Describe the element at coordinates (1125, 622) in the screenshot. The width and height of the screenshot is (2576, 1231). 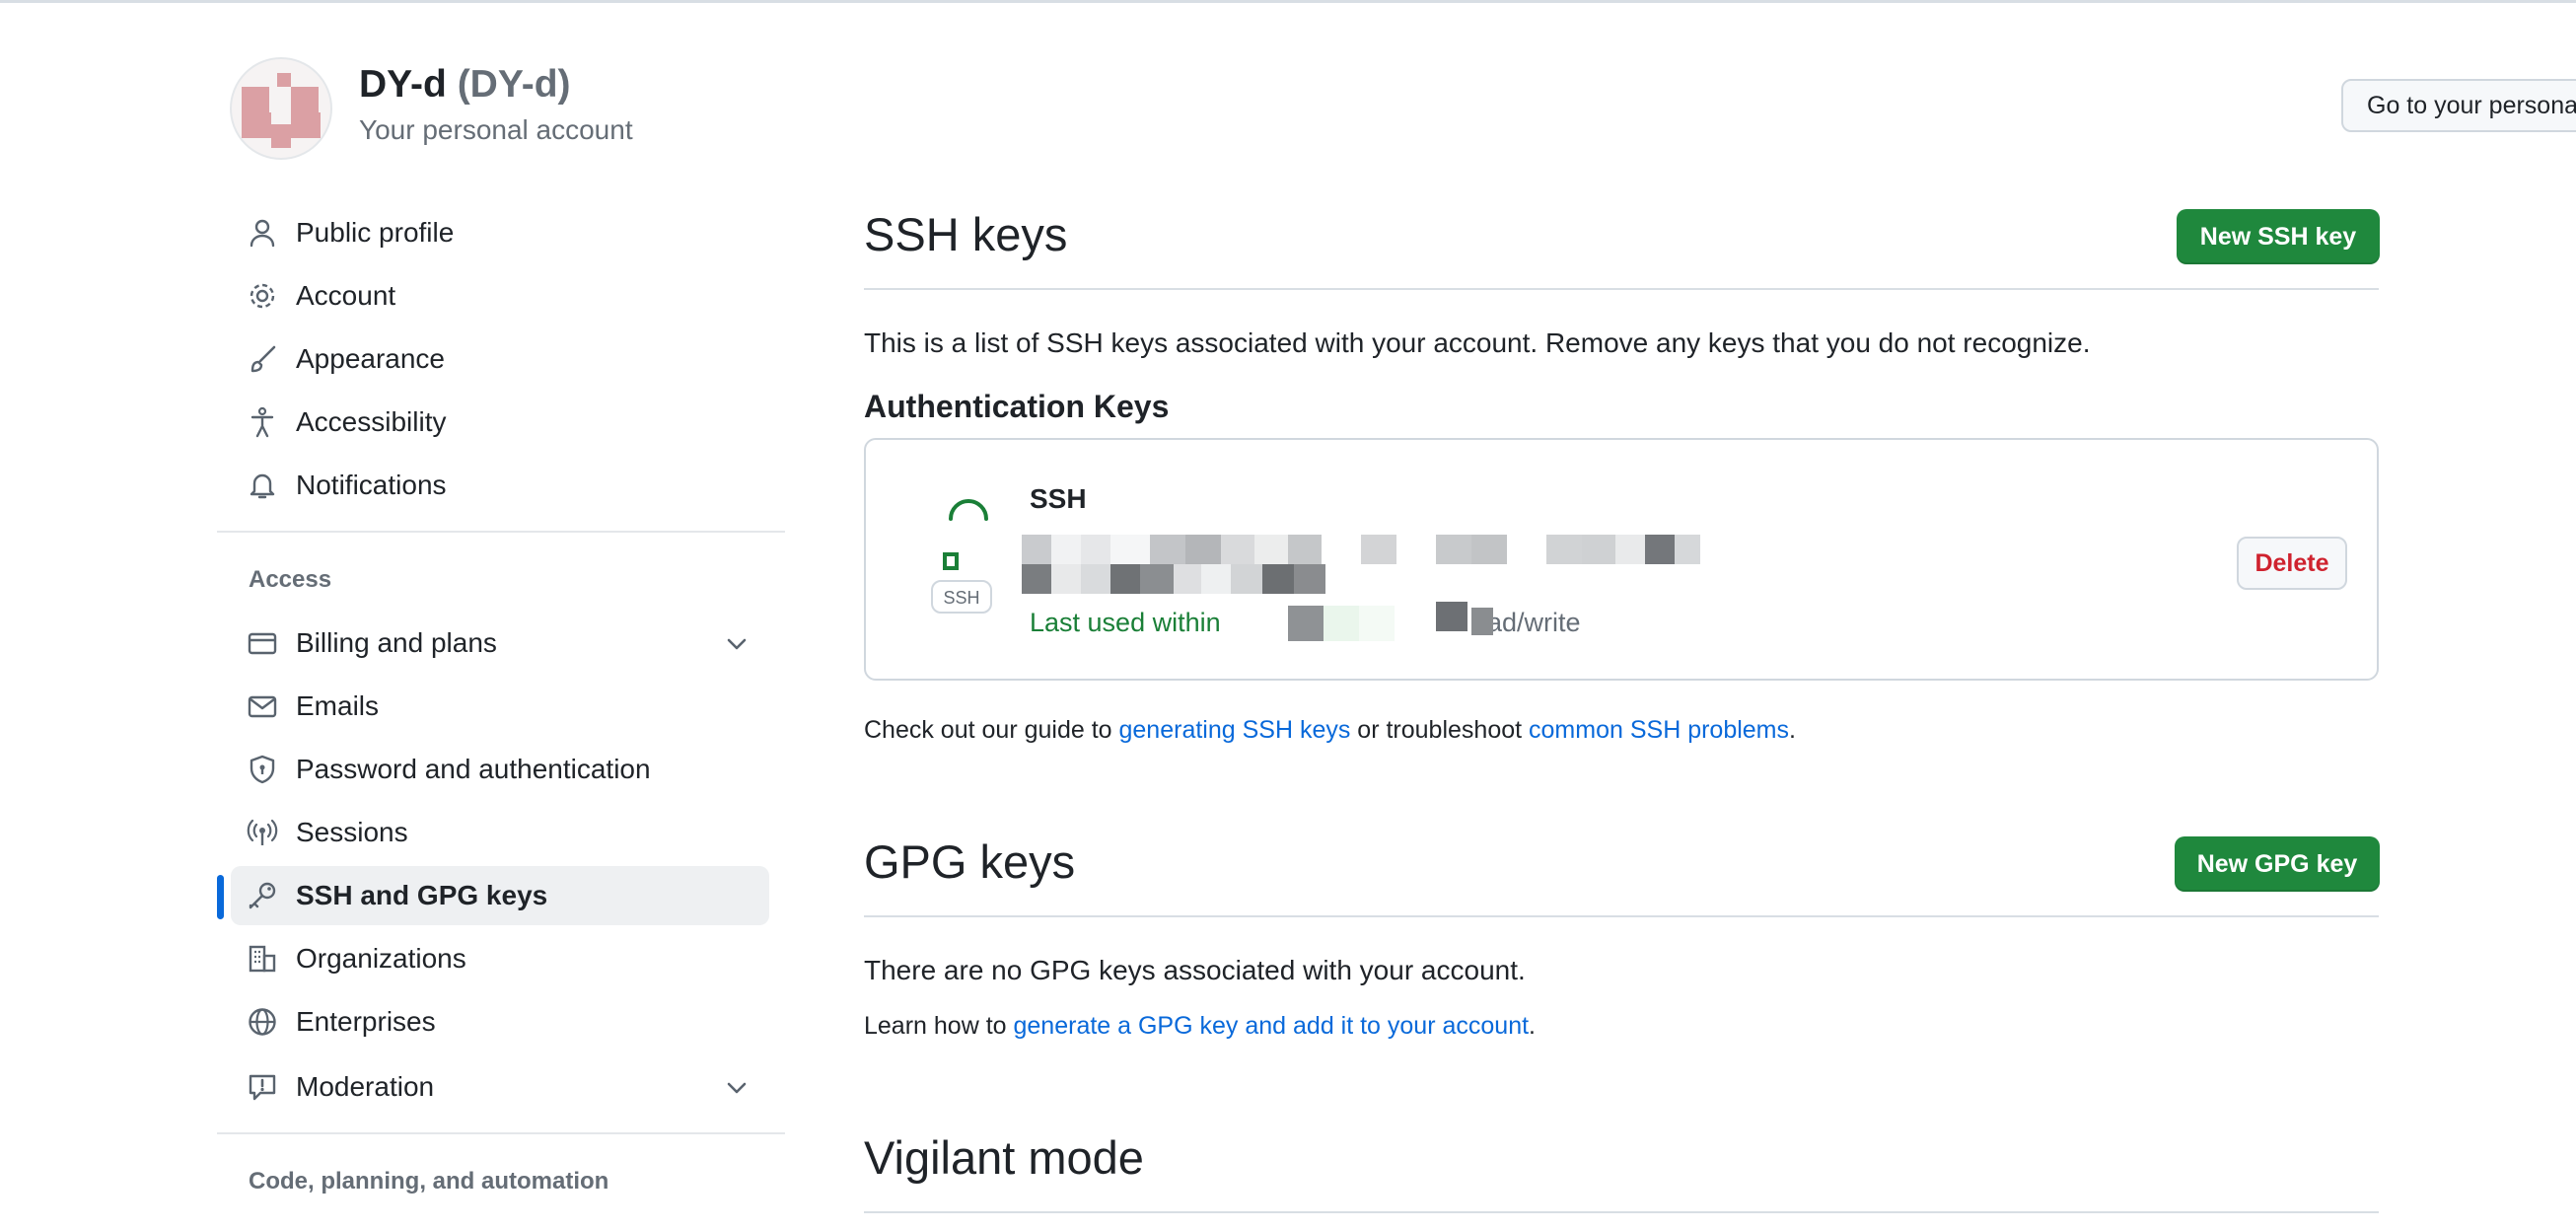
I see `key-last-used: Last used within` at that location.